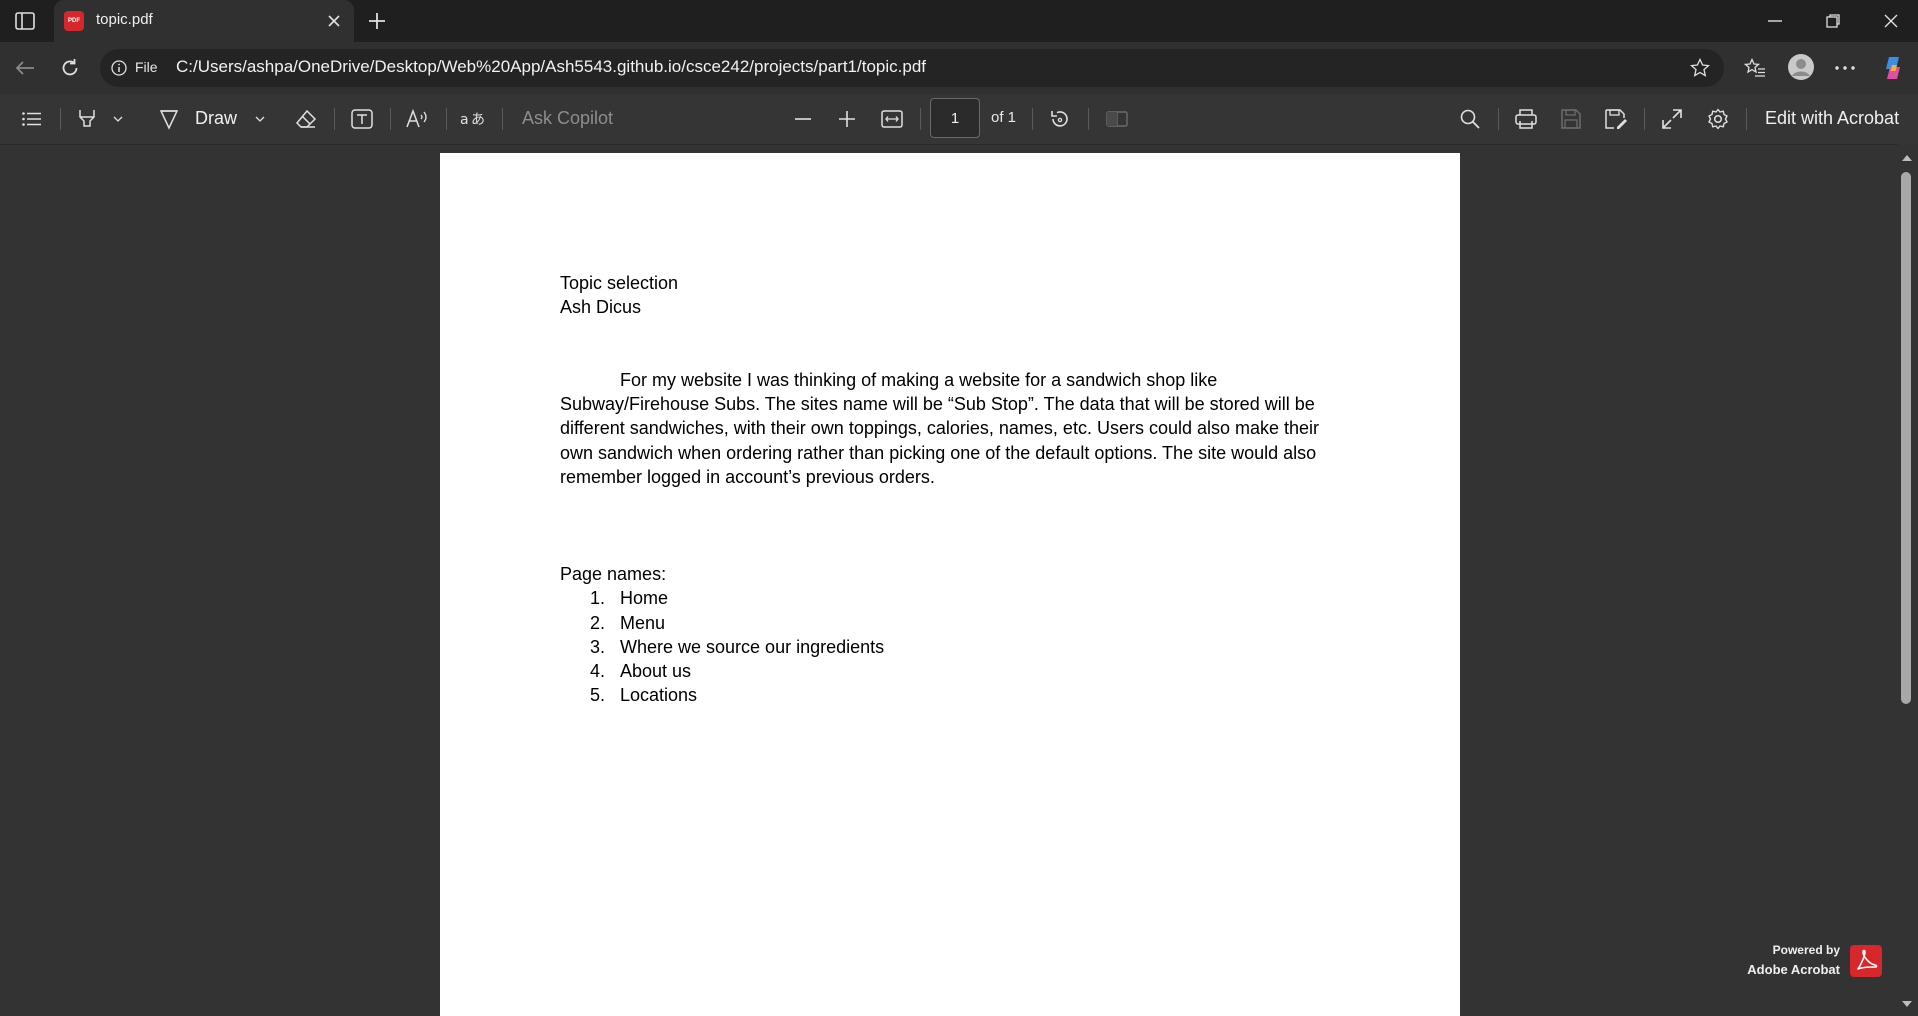 This screenshot has height=1016, width=1918. What do you see at coordinates (613, 574) in the screenshot?
I see `list-heading: Page names:` at bounding box center [613, 574].